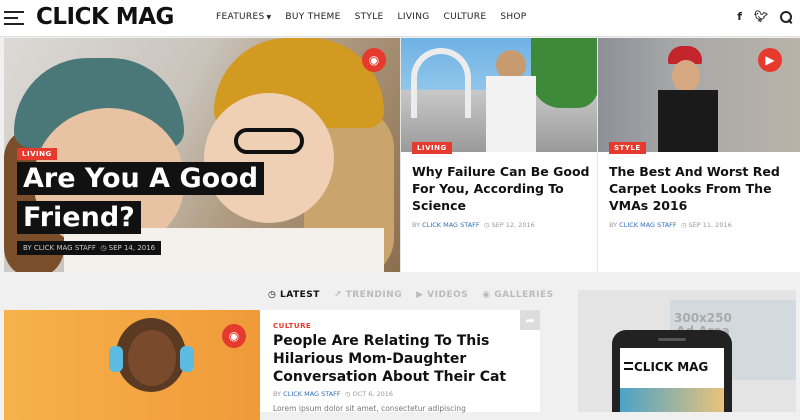  Describe the element at coordinates (374, 295) in the screenshot. I see `tab-label: TRENDING` at that location.